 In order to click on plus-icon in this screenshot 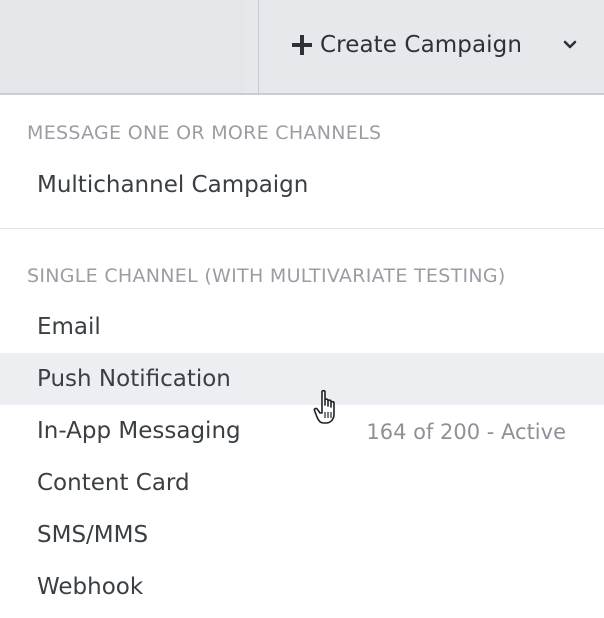, I will do `click(302, 45)`.